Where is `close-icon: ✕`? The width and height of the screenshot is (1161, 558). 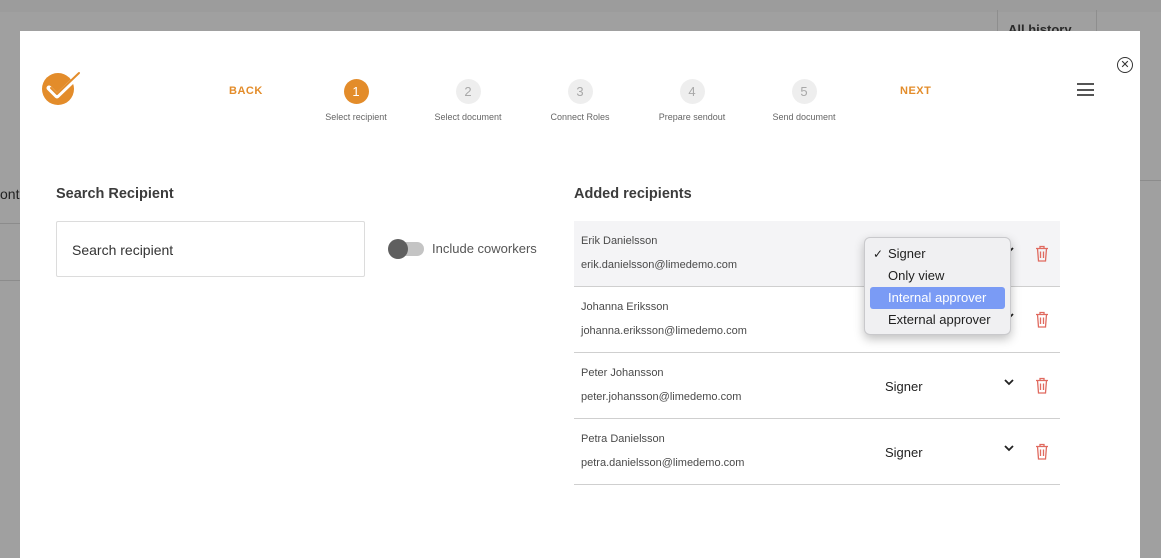 close-icon: ✕ is located at coordinates (1125, 65).